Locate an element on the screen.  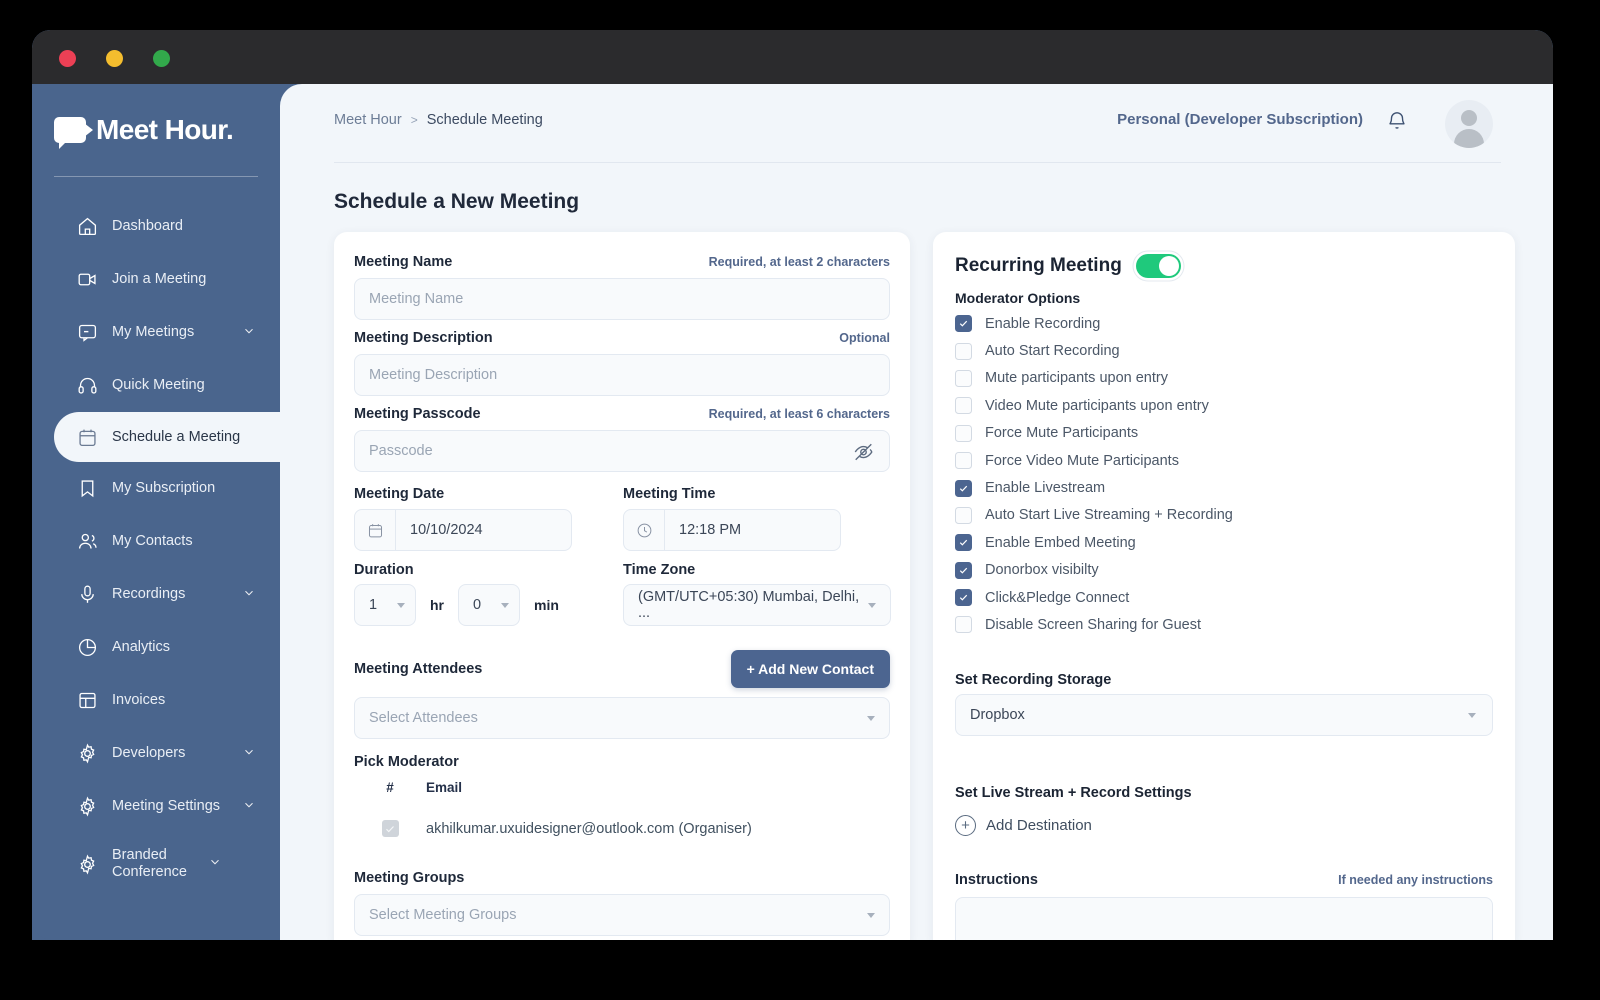
sidebar-item-label: Meeting Settings is located at coordinates (166, 806).